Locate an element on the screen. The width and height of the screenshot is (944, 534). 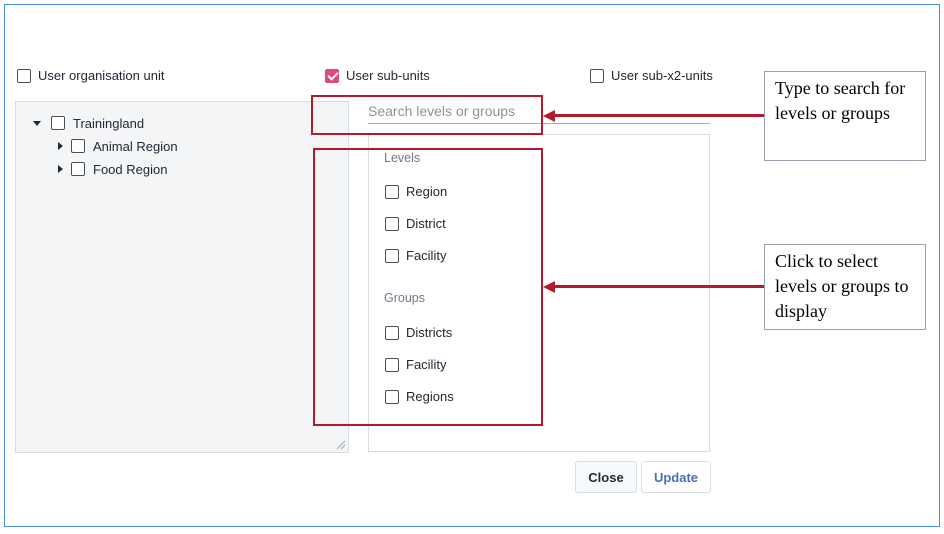
user-org-unit-checkbox is located at coordinates (24, 76).